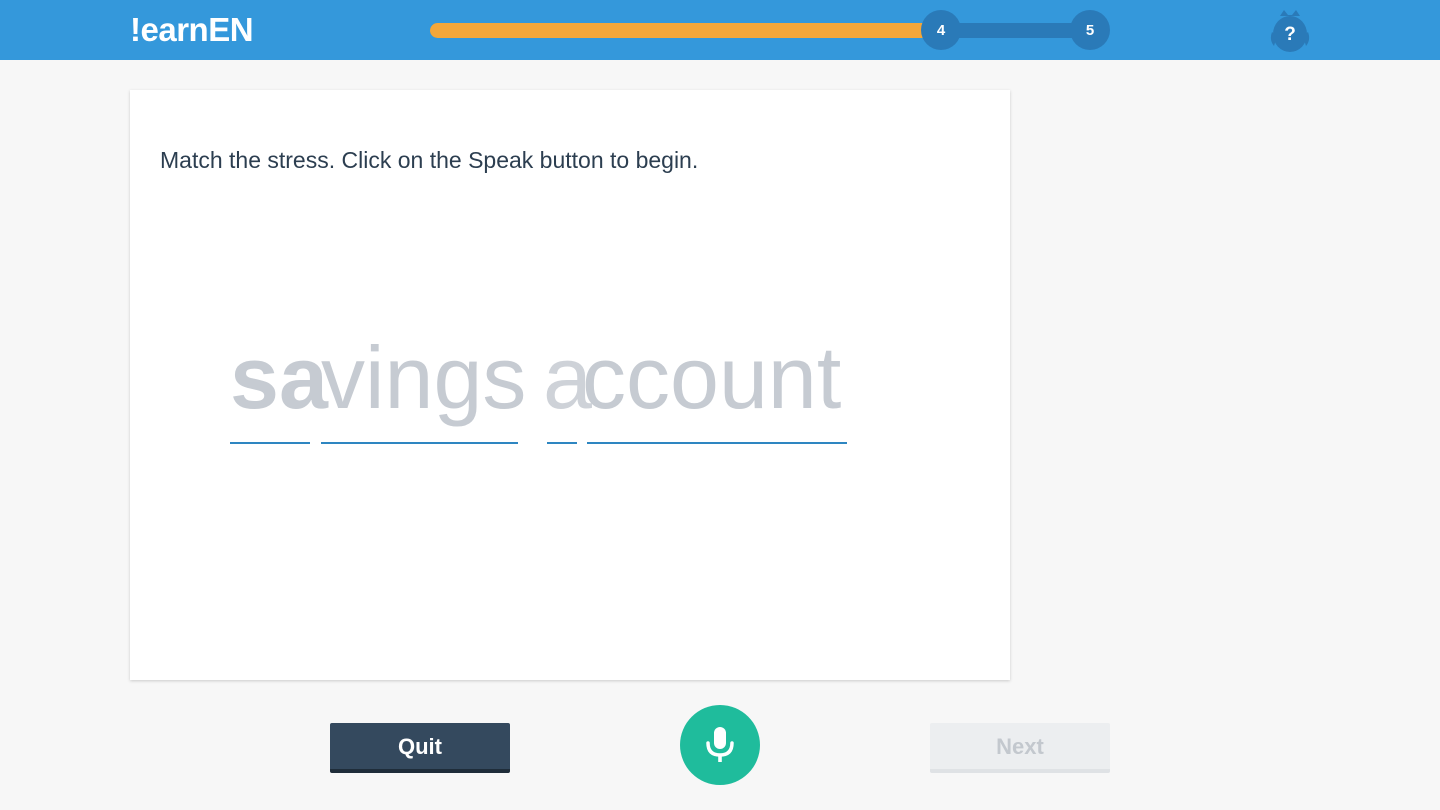 This screenshot has height=810, width=1440. I want to click on progress-fill, so click(684, 30).